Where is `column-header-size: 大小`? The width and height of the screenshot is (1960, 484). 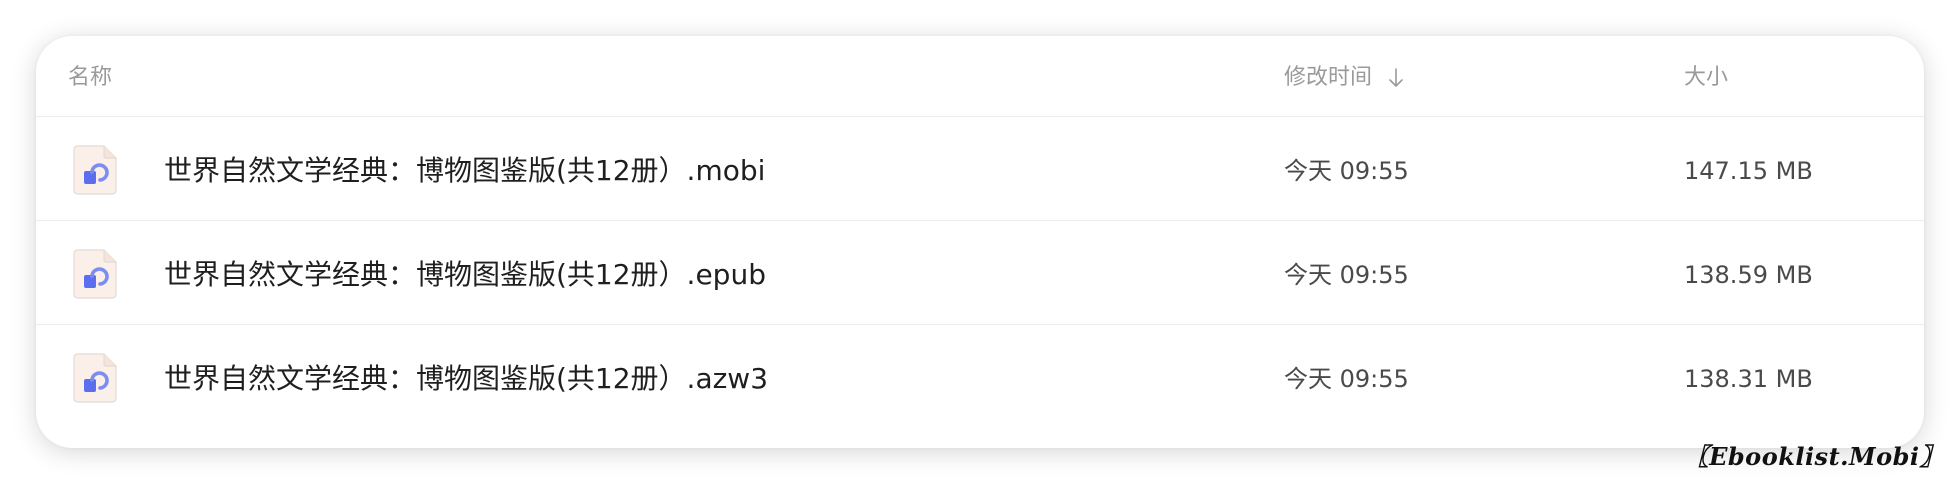 column-header-size: 大小 is located at coordinates (1706, 78).